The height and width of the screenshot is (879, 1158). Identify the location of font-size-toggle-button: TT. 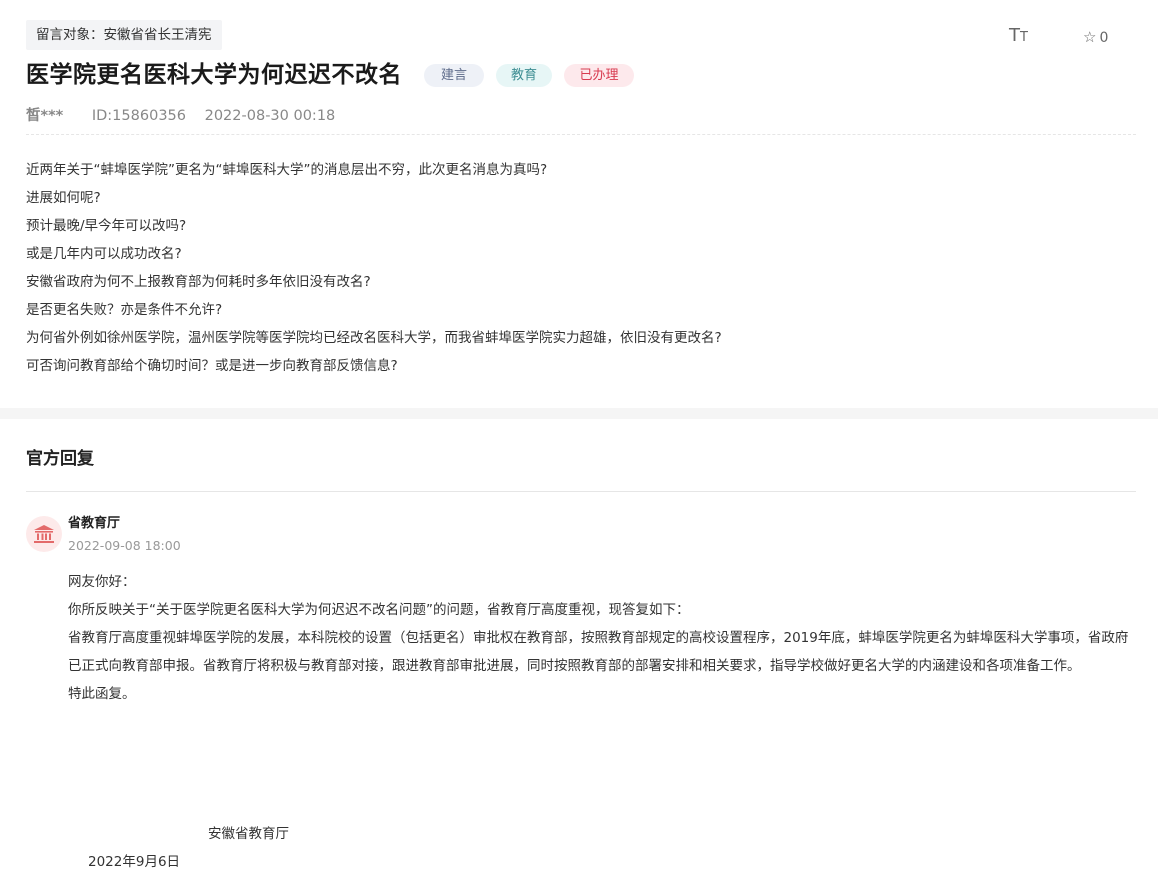
(1018, 37).